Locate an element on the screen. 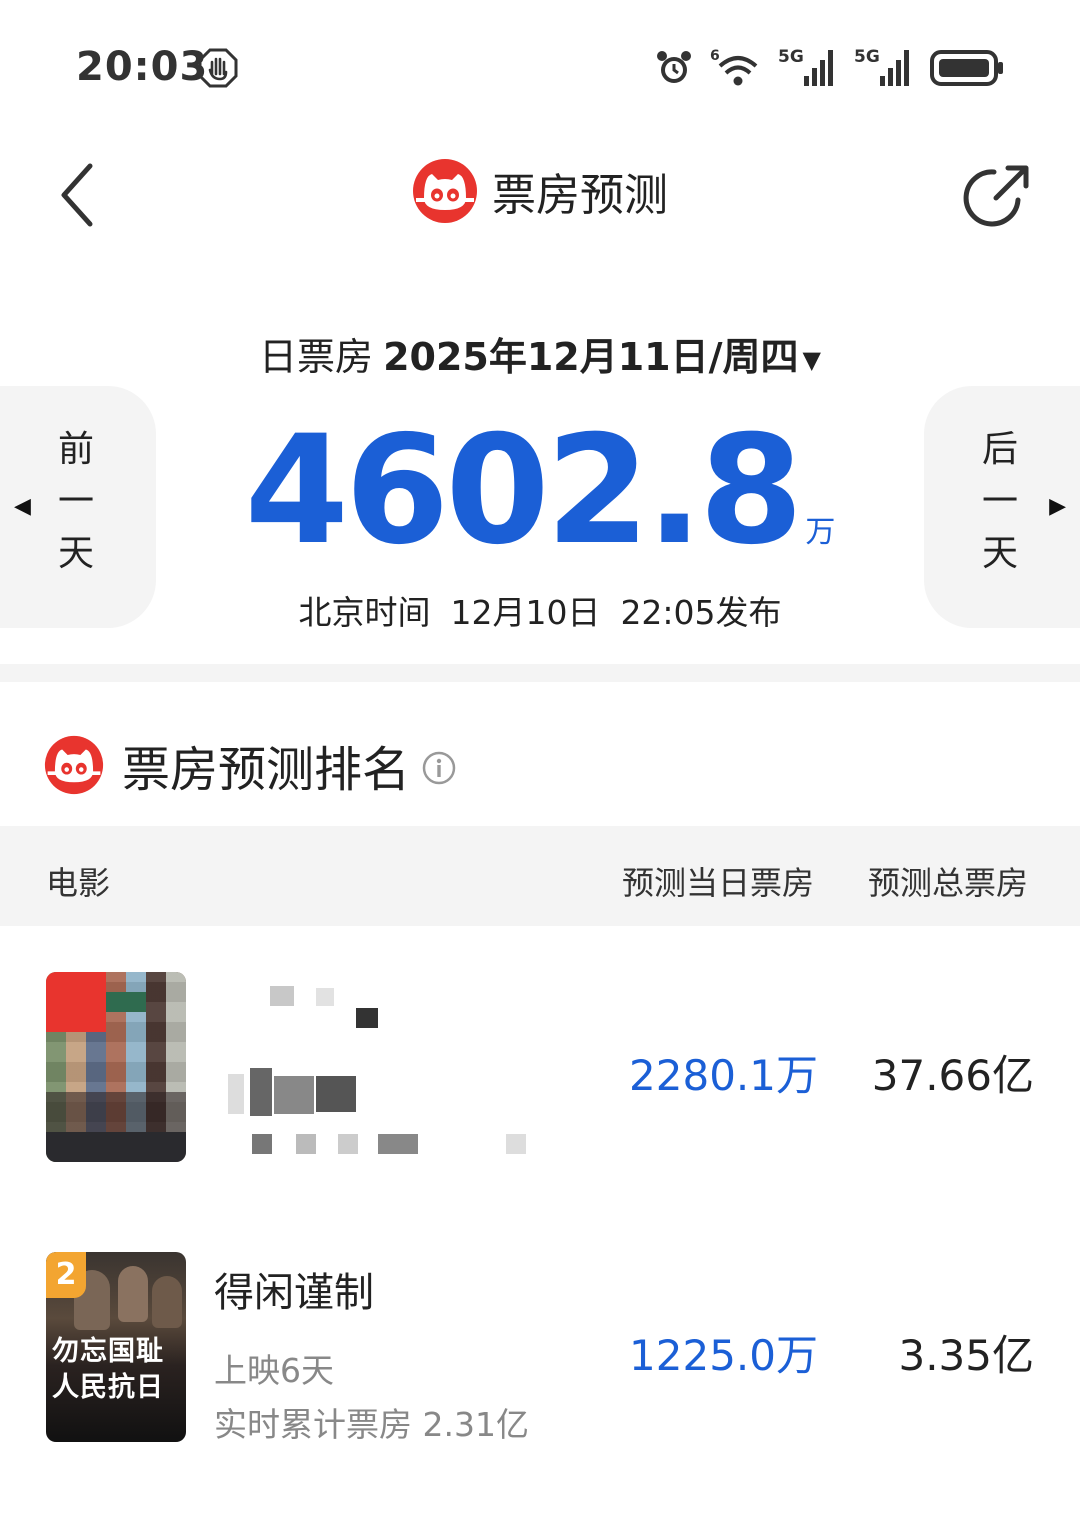 The height and width of the screenshot is (1533, 1080). table-header: 电影 预测当日票房 预测总票房 is located at coordinates (540, 876).